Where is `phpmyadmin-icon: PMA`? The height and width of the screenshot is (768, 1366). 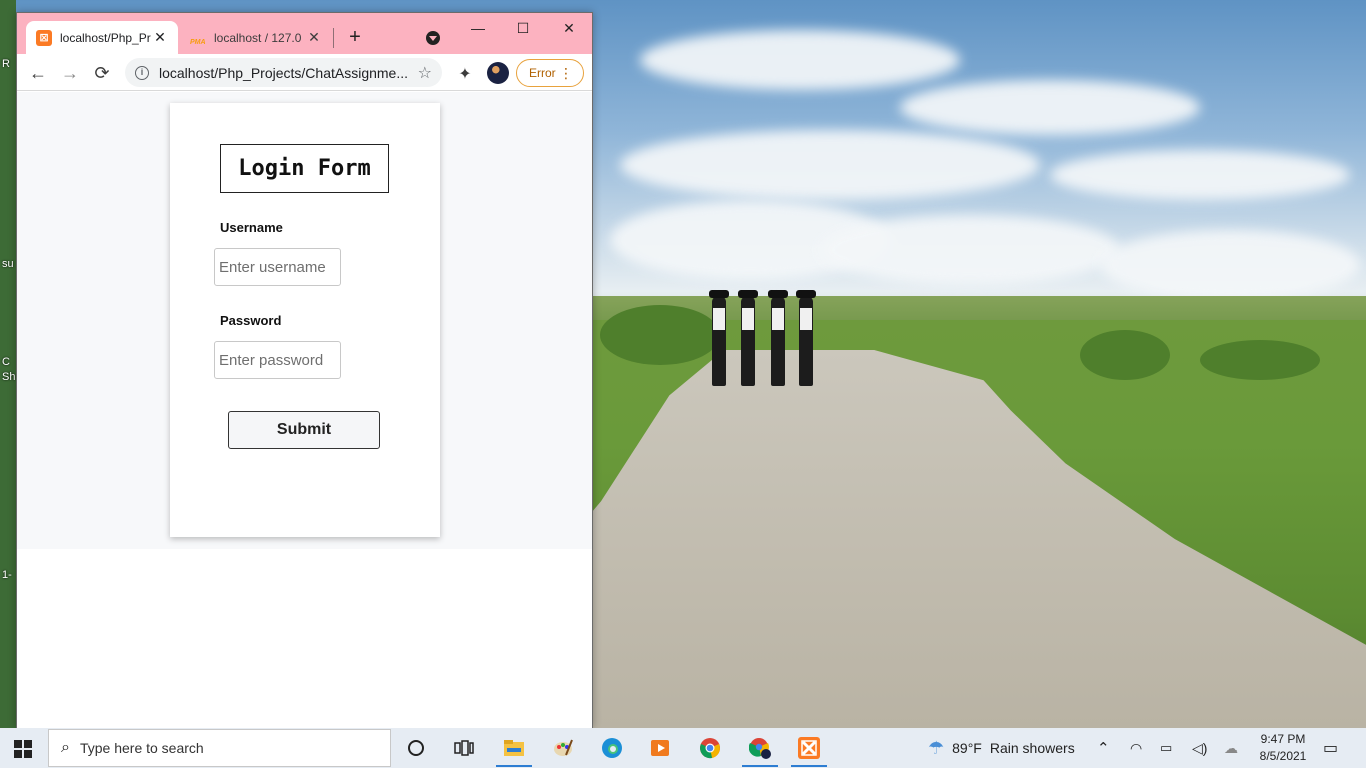 phpmyadmin-icon: PMA is located at coordinates (198, 42).